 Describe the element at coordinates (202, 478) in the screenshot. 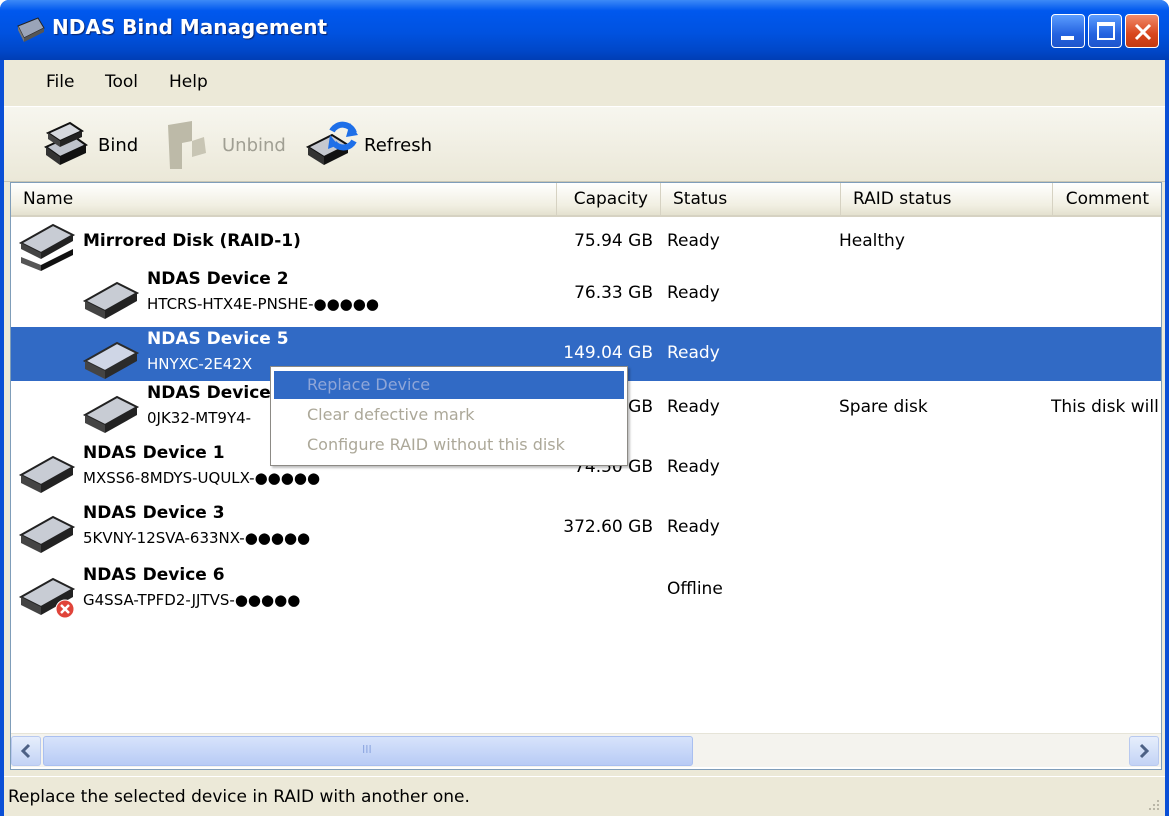

I see `device-serial: MXSS6-8MDYS-UQULX-●●●●●` at that location.